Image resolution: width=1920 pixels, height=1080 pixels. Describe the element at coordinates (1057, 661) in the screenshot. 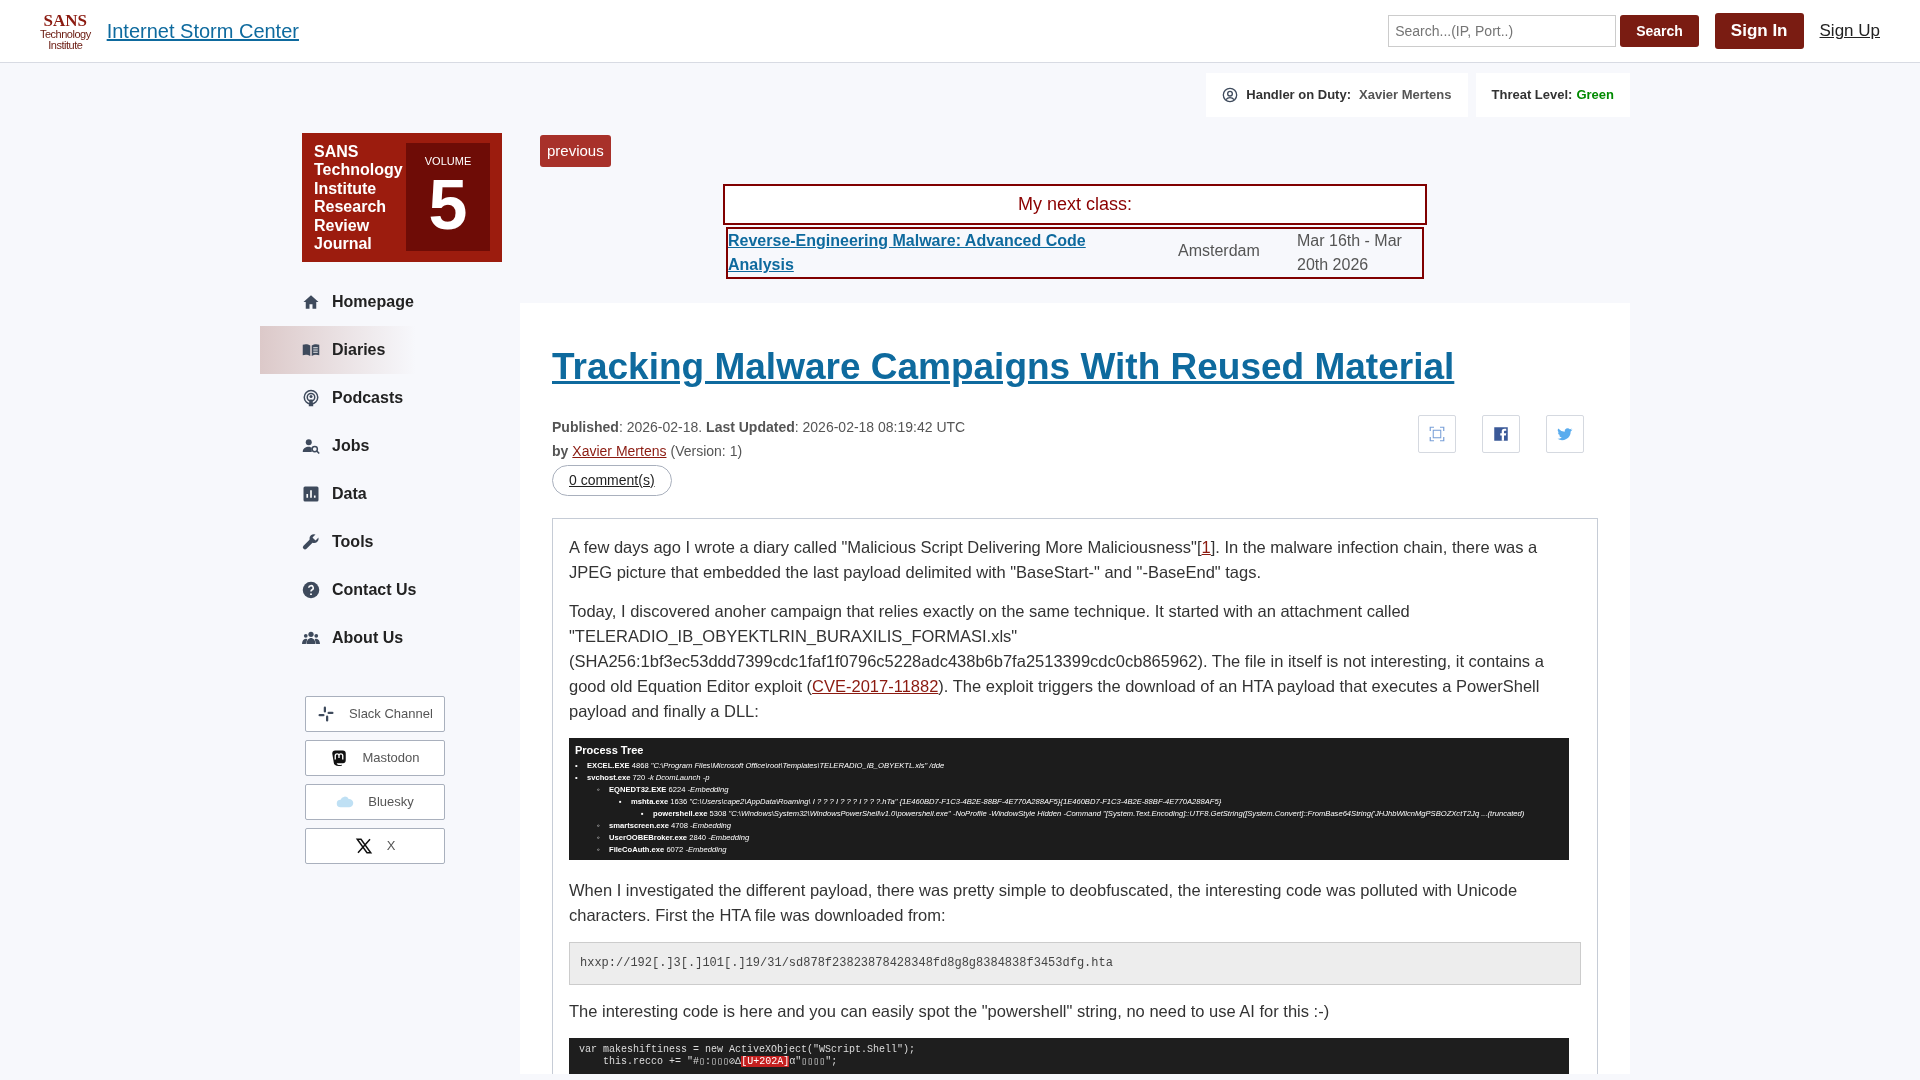

I see `paragraph: Today, I discovered anoher campaign that relies exactly on the same technique. It started with an attachment called "TELERADIO_IB_OBYEKTLRIN_BURAXILIS_FORMASI.xls" (SHA256:1bf3ec53ddd7399cdc1faf1f0796c5228adc438b6b7fa2513399cdc0cb865962). The file in itself is not interesting, it contains a good old Equation Editor exploit (CVE-2017-11882). The exploit triggers the download of an HTA payload that executes a PowerShell payload and finally a DLL:` at that location.